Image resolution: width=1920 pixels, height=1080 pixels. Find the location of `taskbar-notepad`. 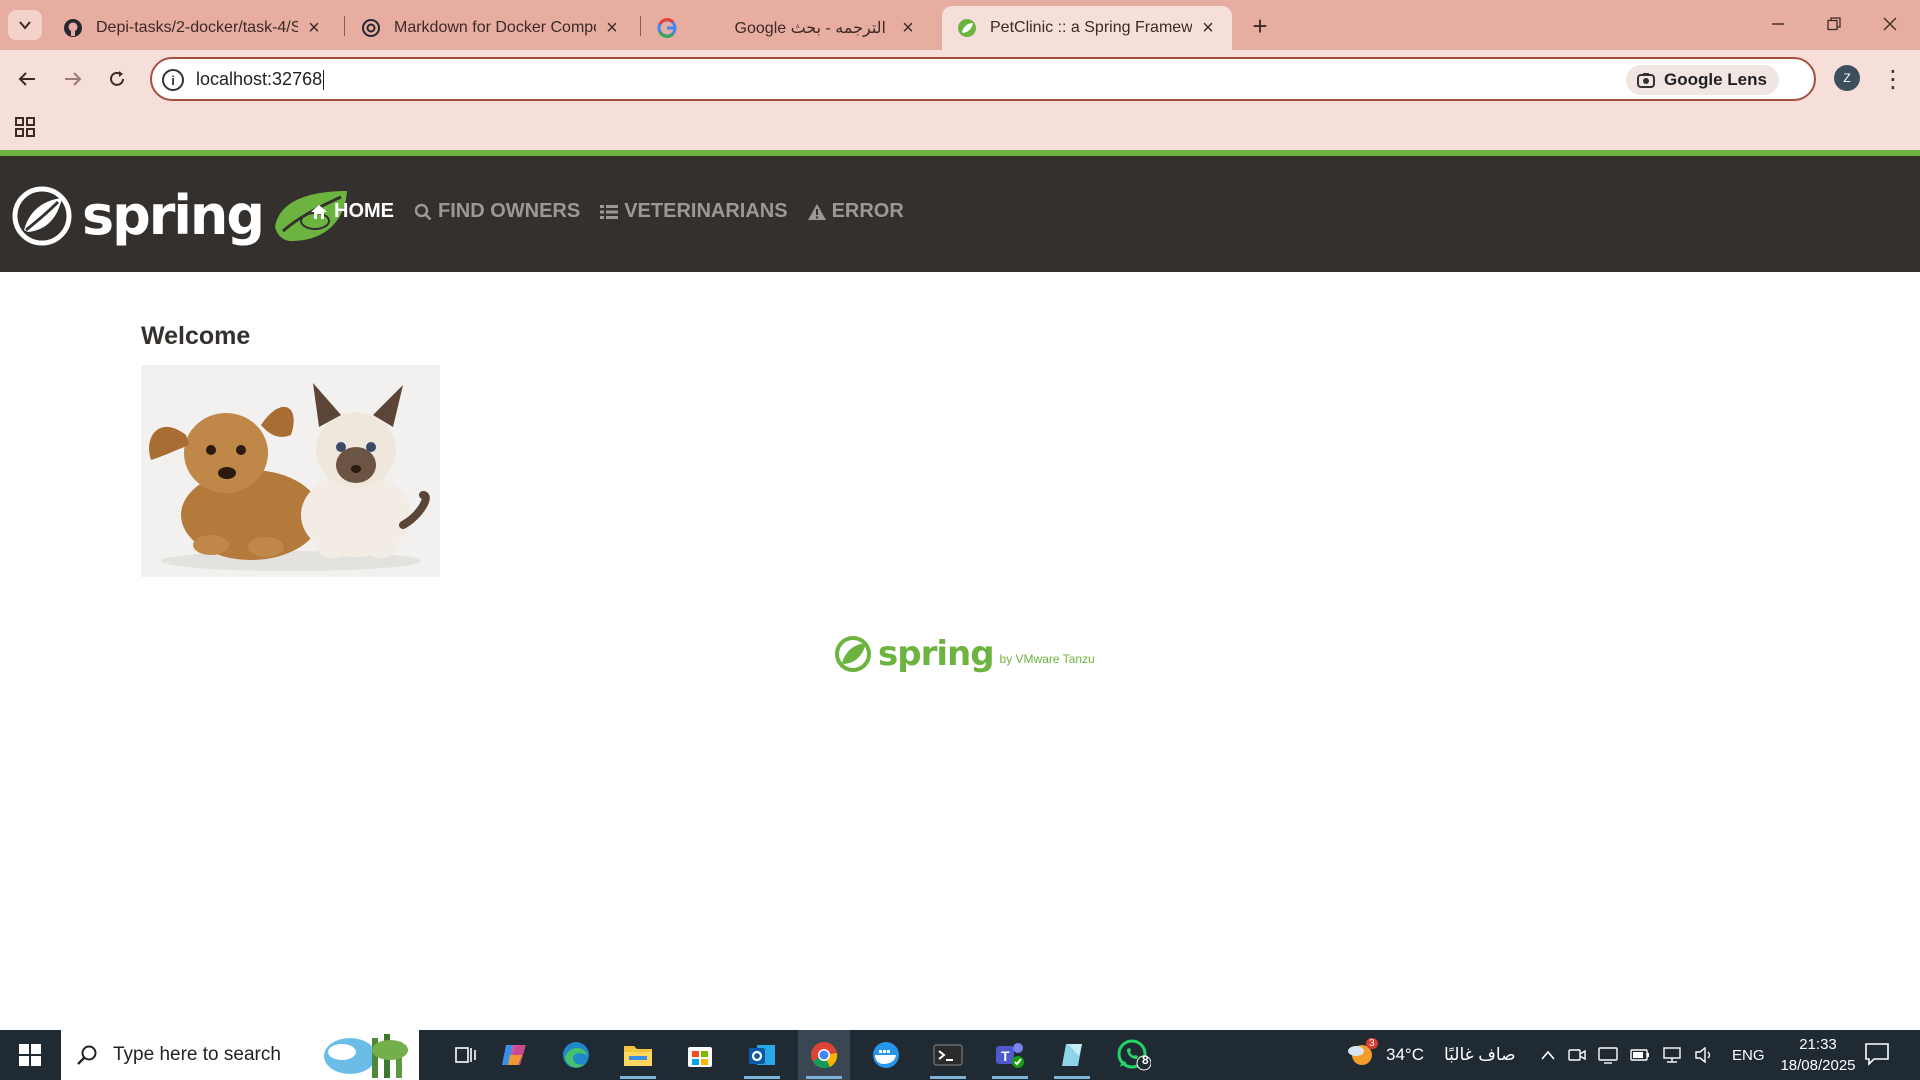

taskbar-notepad is located at coordinates (1072, 1055).